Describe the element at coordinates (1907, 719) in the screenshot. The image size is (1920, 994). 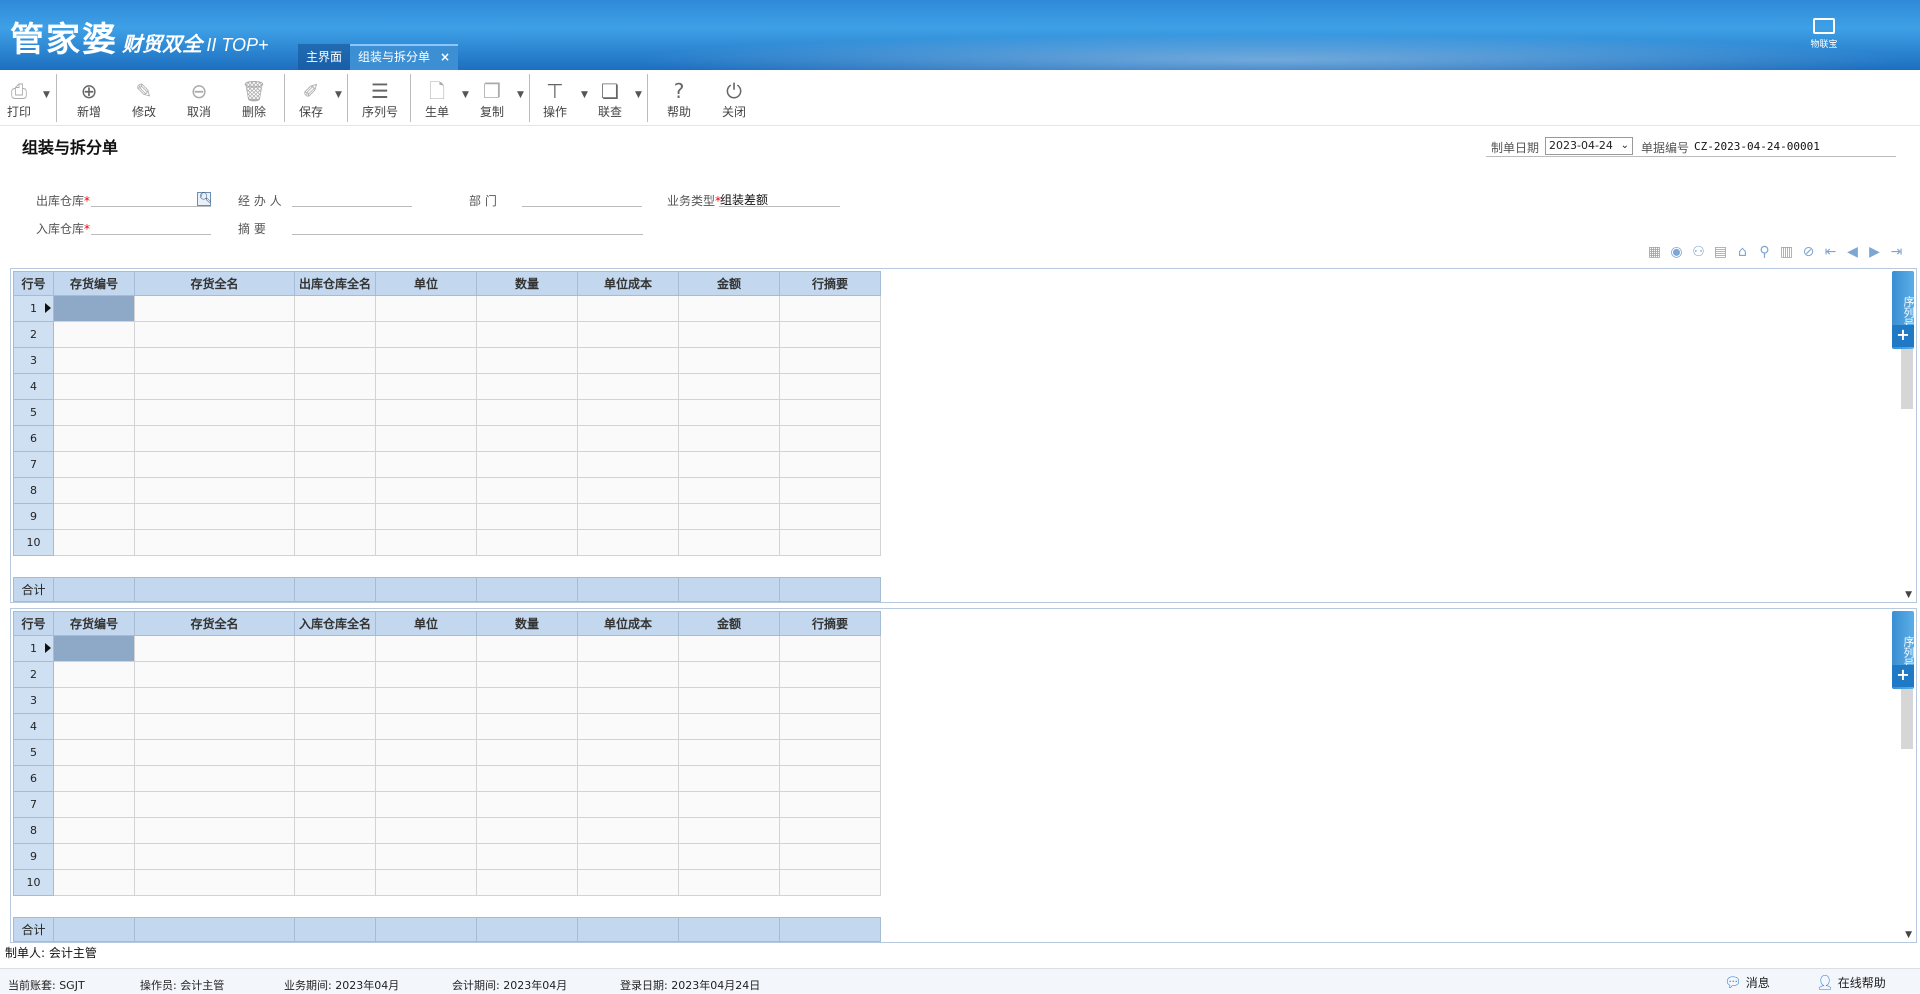
I see `scrollbar-thumb` at that location.